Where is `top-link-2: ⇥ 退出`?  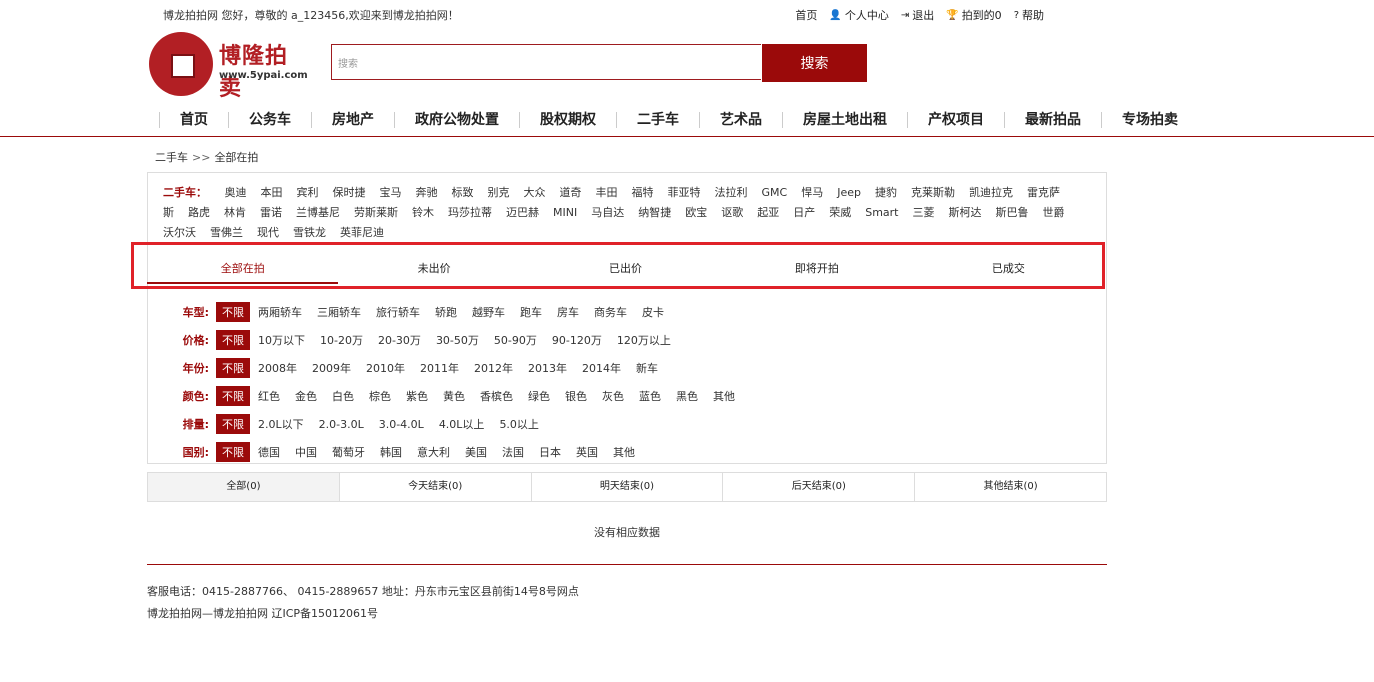
top-link-2: ⇥ 退出 is located at coordinates (917, 15).